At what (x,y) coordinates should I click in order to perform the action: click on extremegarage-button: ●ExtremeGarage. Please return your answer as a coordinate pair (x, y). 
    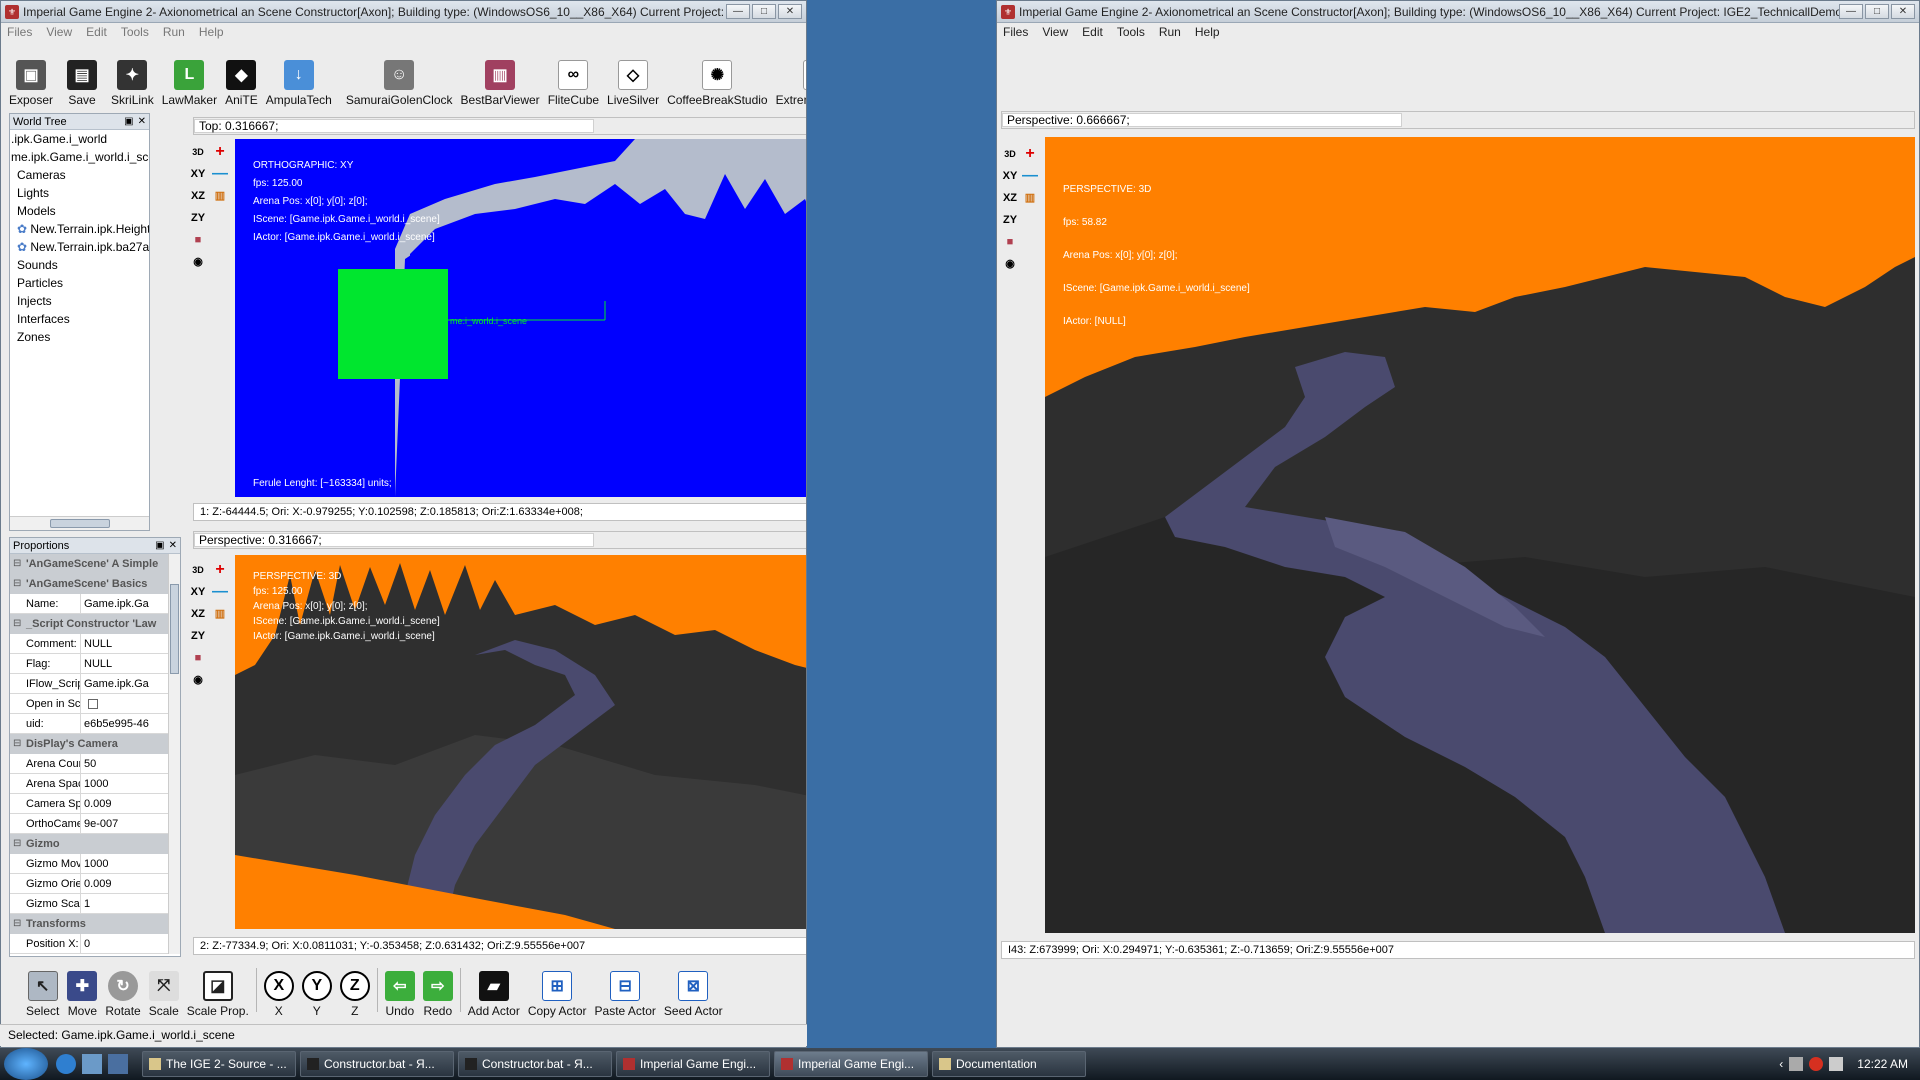
    Looking at the image, I should click on (789, 78).